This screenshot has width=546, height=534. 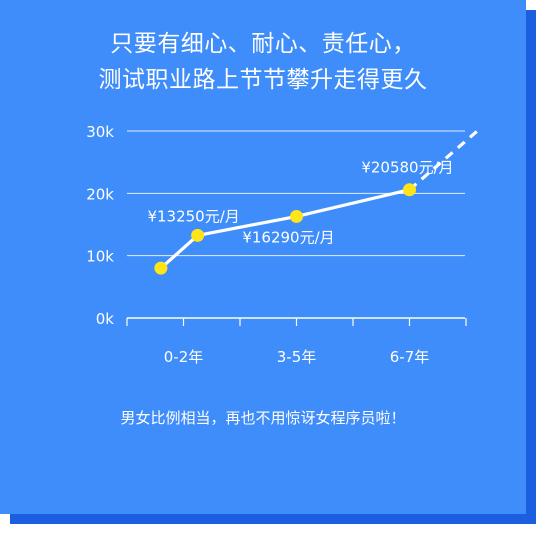 I want to click on footer-note: 男女比例相当，再也不用惊讶女程序员啦！, so click(x=263, y=418).